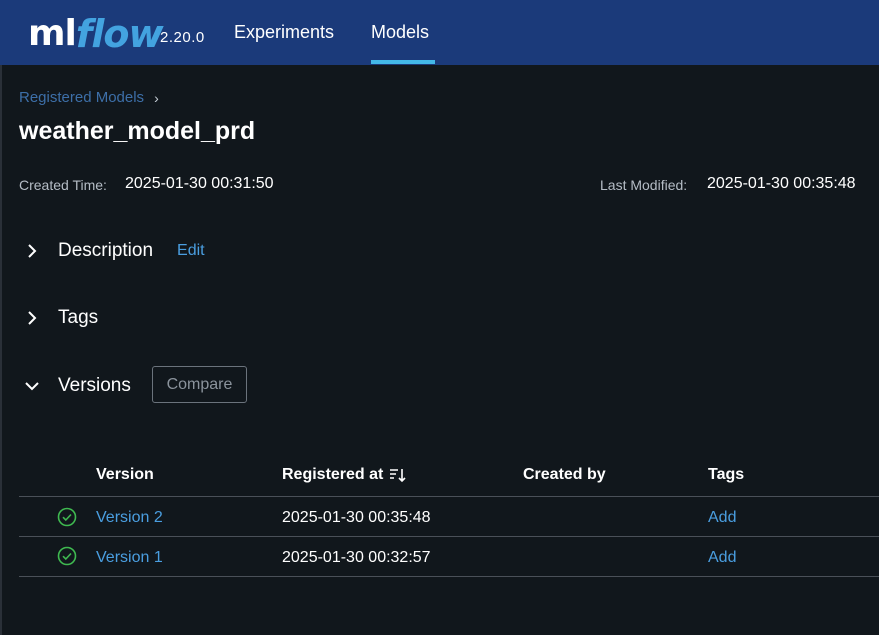  What do you see at coordinates (333, 474) in the screenshot?
I see `column-header-registered-at-label: Registered at` at bounding box center [333, 474].